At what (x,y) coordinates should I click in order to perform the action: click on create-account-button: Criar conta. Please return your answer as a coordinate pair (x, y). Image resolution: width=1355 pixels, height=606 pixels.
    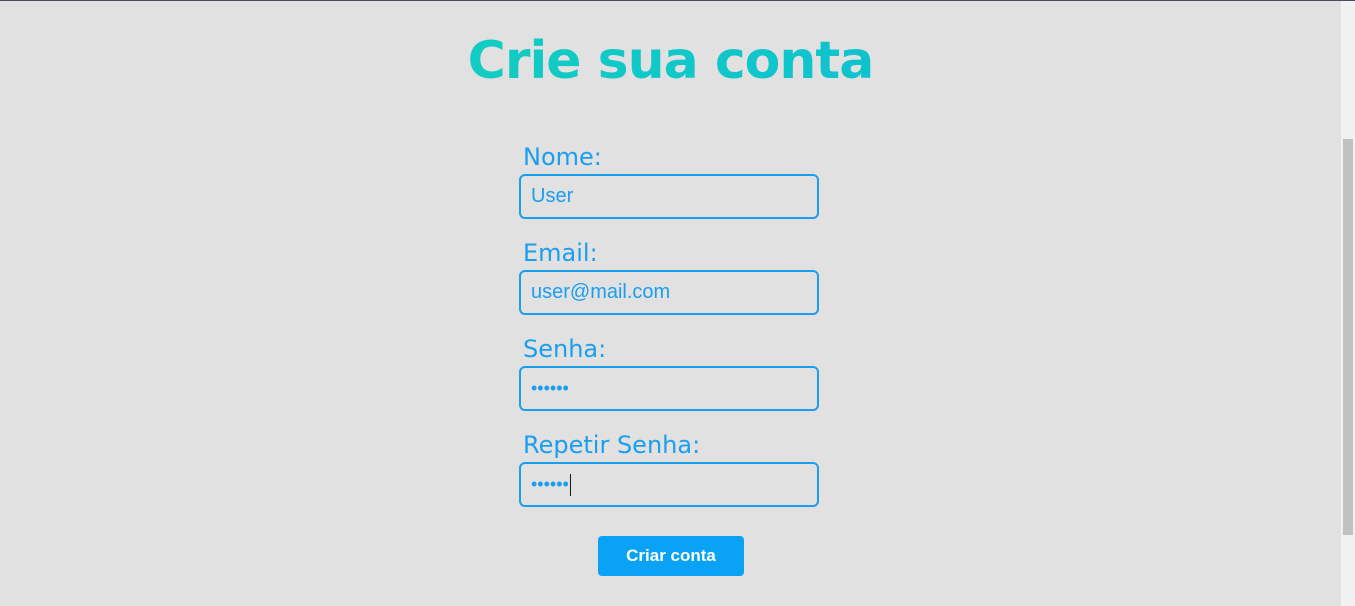
    Looking at the image, I should click on (671, 556).